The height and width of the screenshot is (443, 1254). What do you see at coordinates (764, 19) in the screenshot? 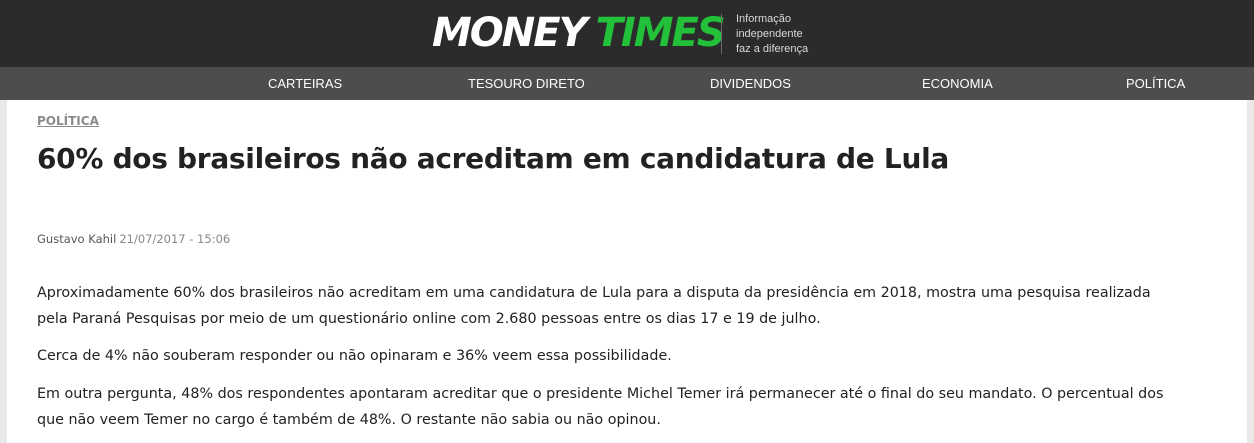
I see `tagline-line: Informação` at bounding box center [764, 19].